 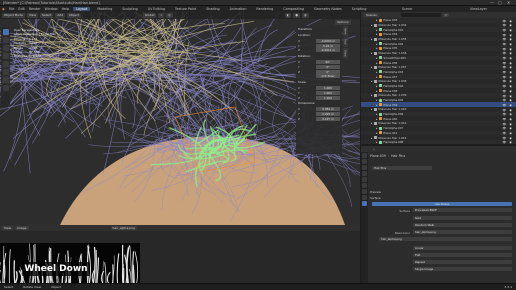 I want to click on distribution-select: GGX, so click(x=462, y=218).